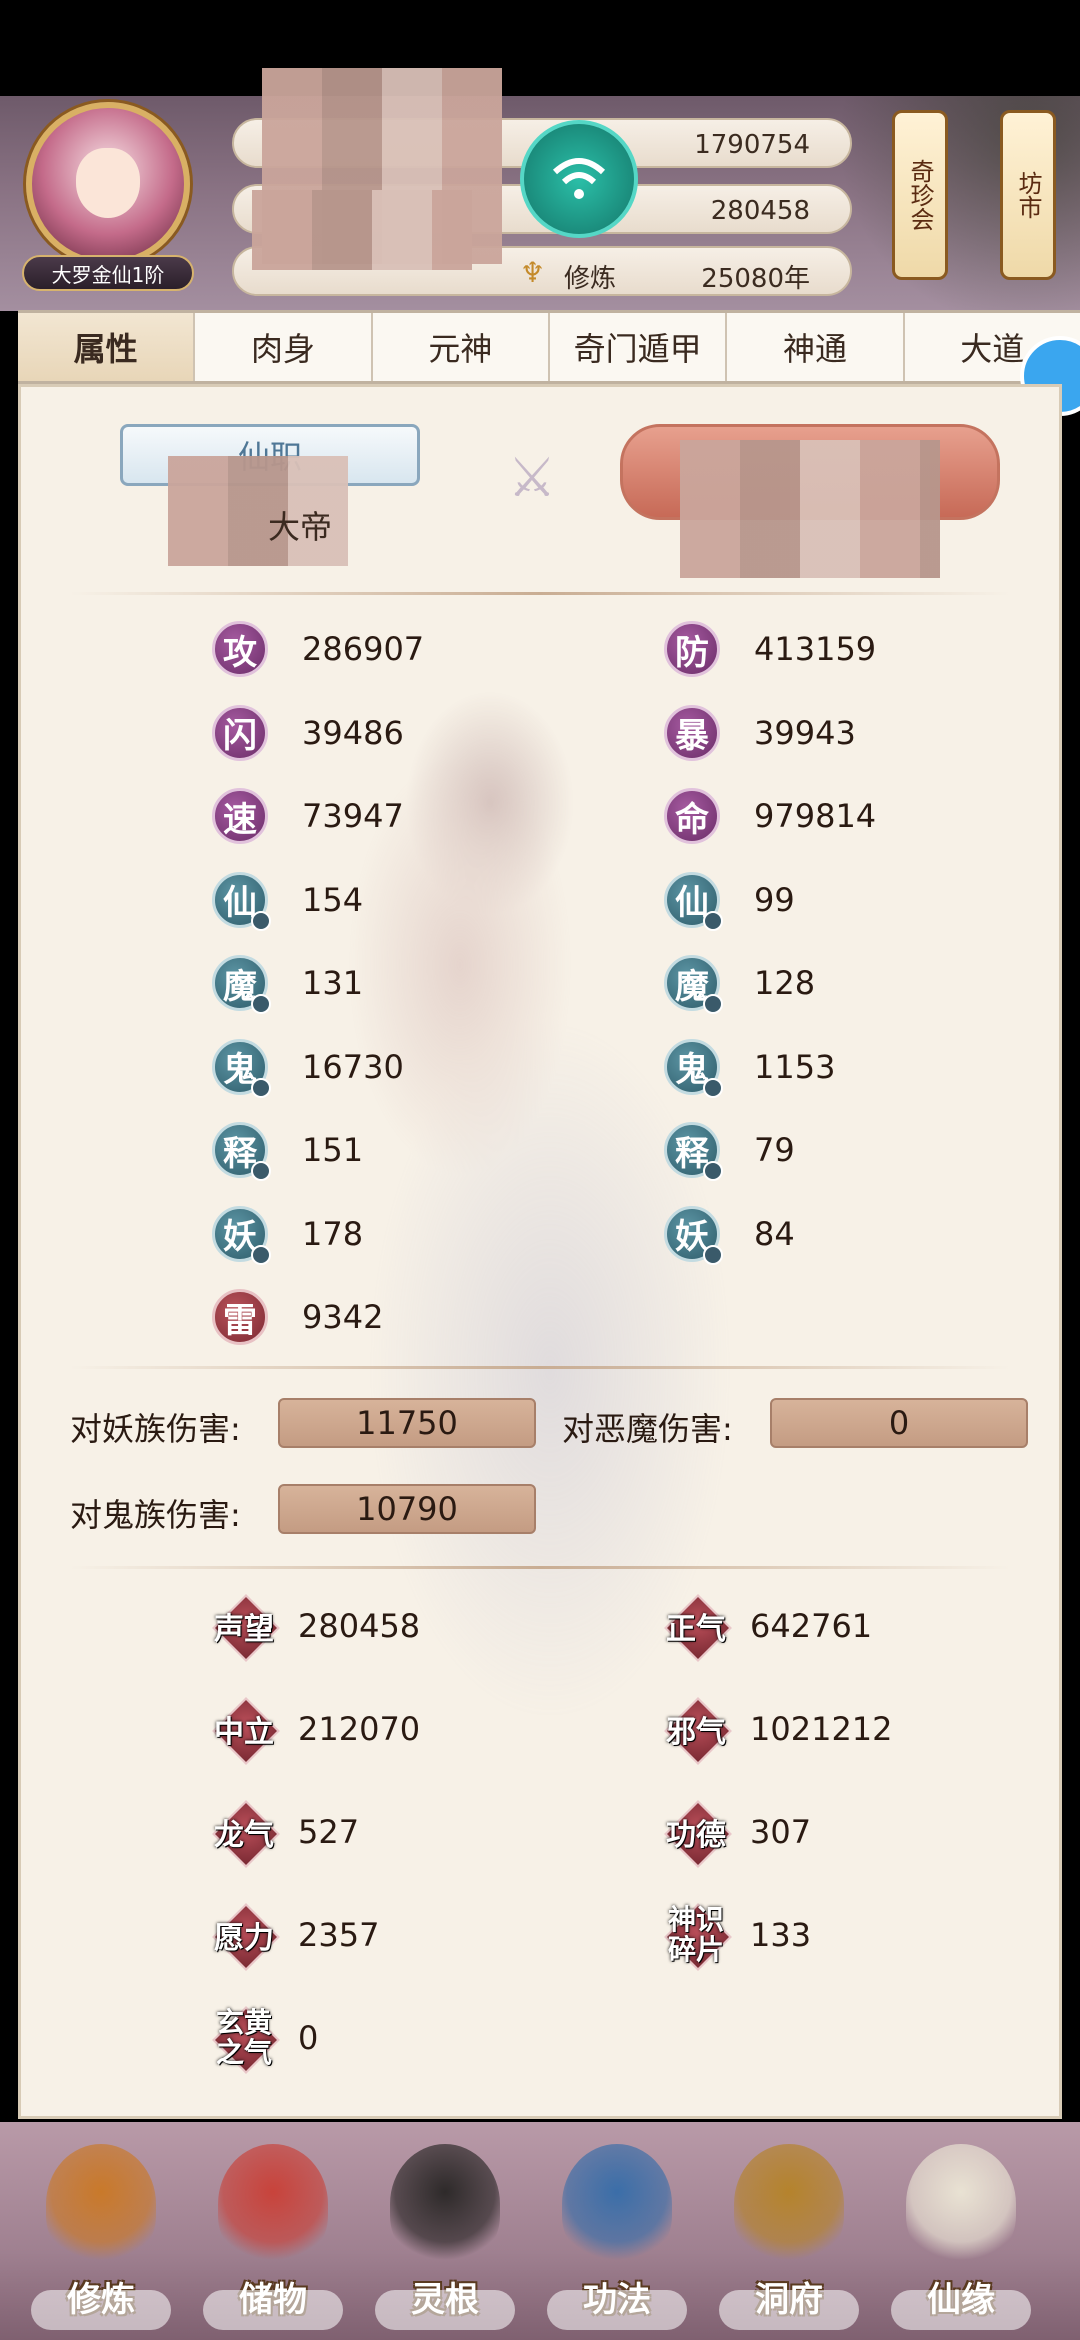 The width and height of the screenshot is (1080, 2340). What do you see at coordinates (692, 732) in the screenshot?
I see `stat-badge: 暴` at bounding box center [692, 732].